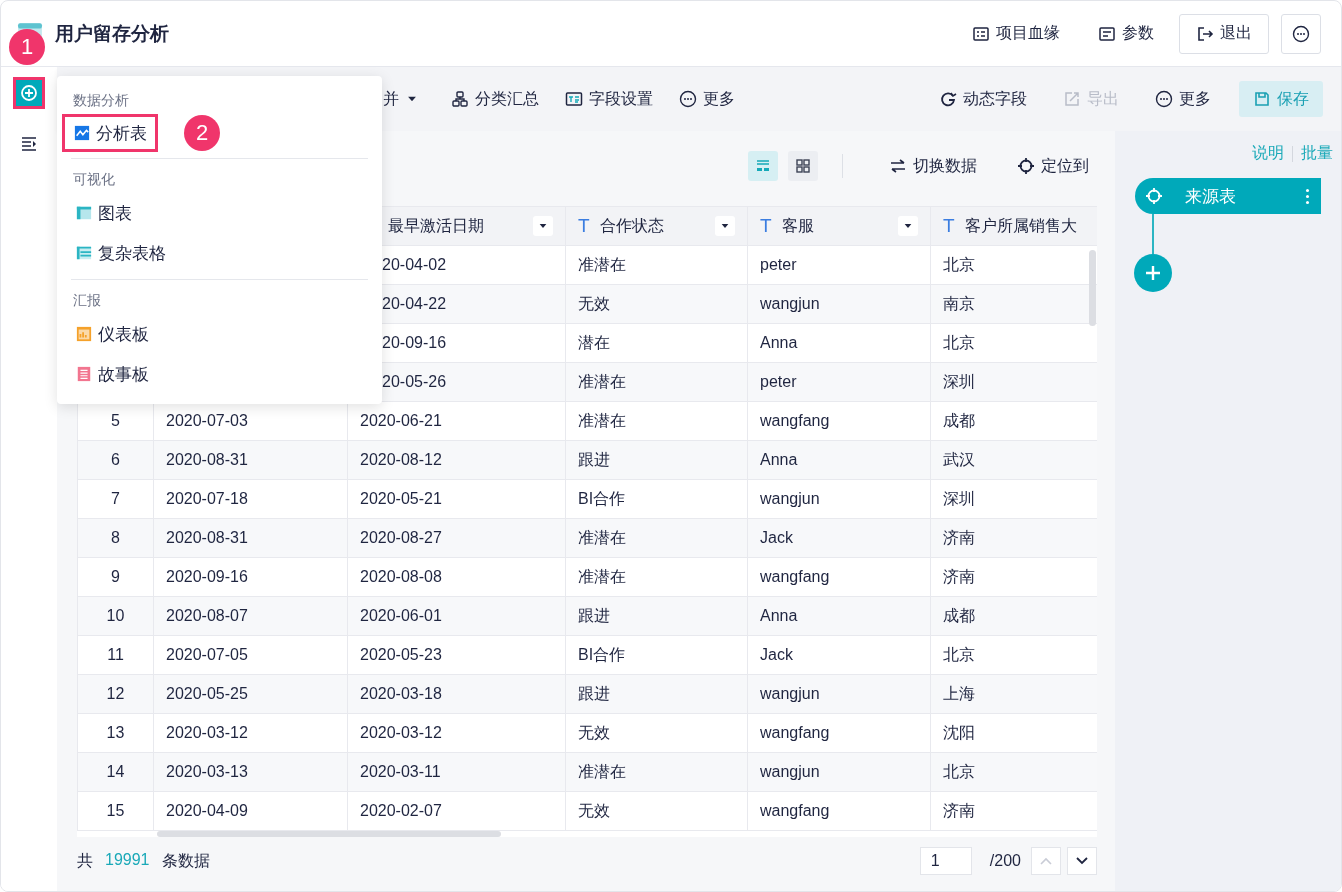  What do you see at coordinates (1082, 861) in the screenshot?
I see `next-page-button` at bounding box center [1082, 861].